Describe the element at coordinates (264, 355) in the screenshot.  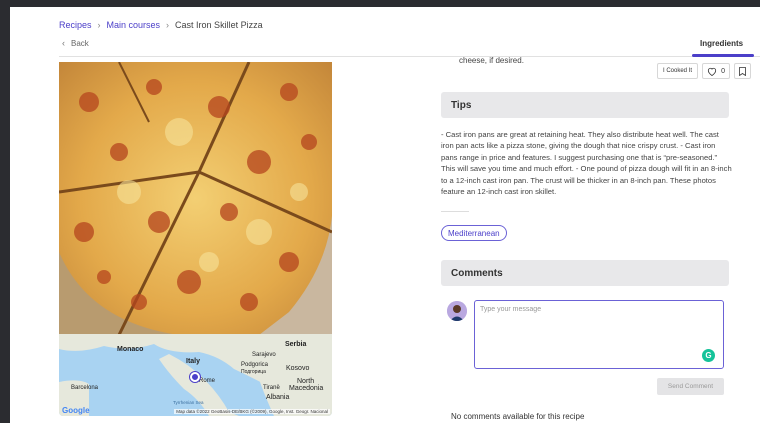
I see `map-label-sarajevo: Sarajevo` at that location.